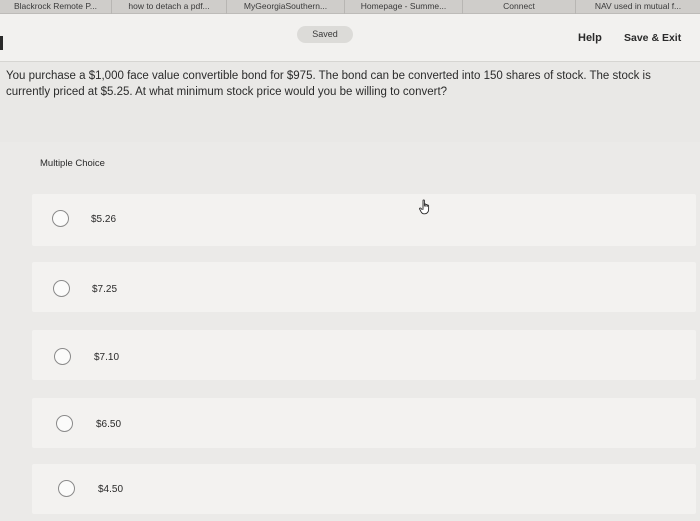 The width and height of the screenshot is (700, 521). What do you see at coordinates (652, 38) in the screenshot?
I see `save-and-exit-button: Save & Exit` at bounding box center [652, 38].